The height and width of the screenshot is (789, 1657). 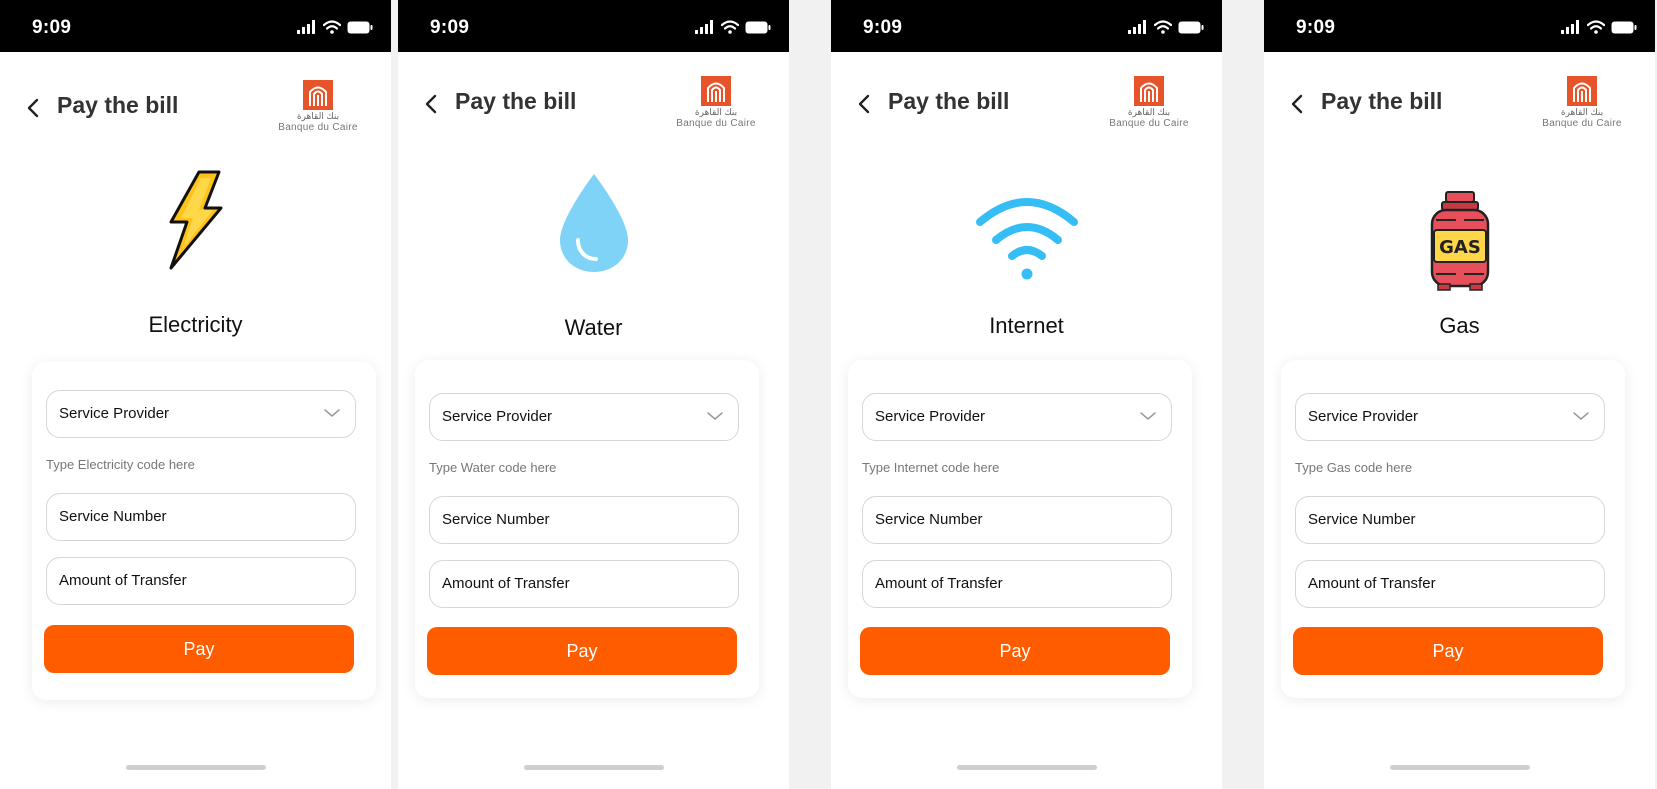 I want to click on service-name: Gas, so click(x=1459, y=325).